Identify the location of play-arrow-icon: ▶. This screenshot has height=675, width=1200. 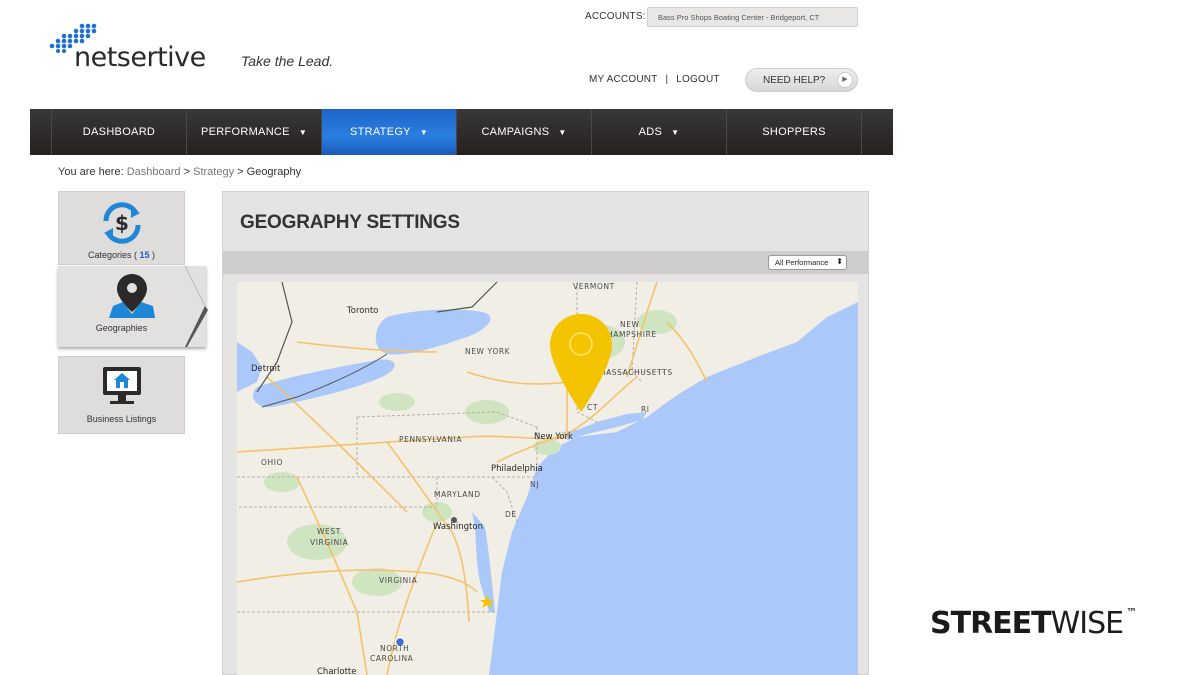
(845, 80).